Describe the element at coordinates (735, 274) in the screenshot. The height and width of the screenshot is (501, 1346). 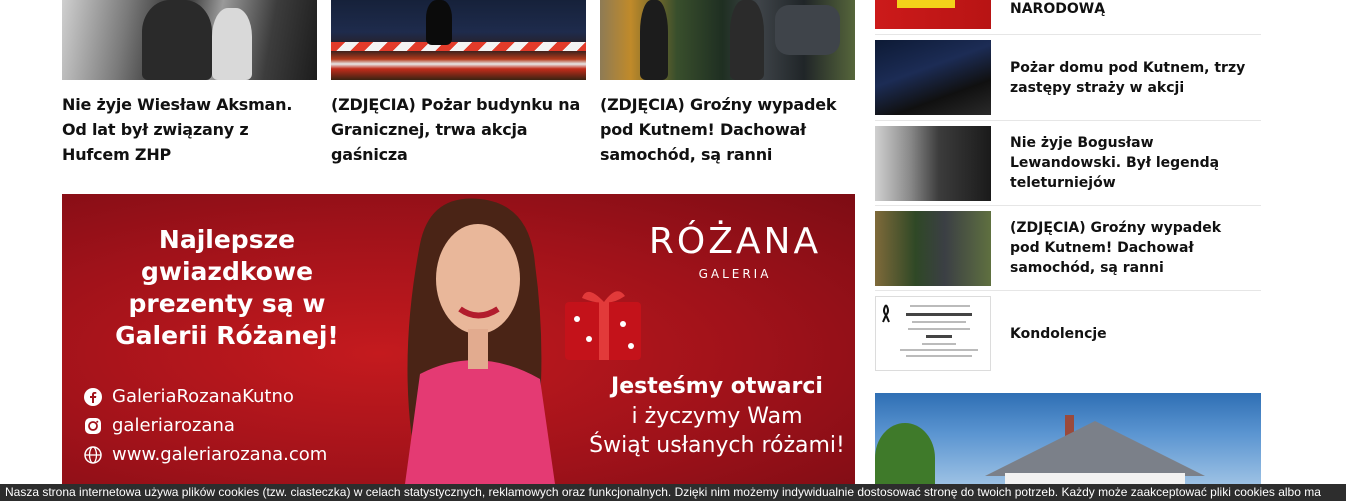
I see `brand-subtitle: GALERIA` at that location.